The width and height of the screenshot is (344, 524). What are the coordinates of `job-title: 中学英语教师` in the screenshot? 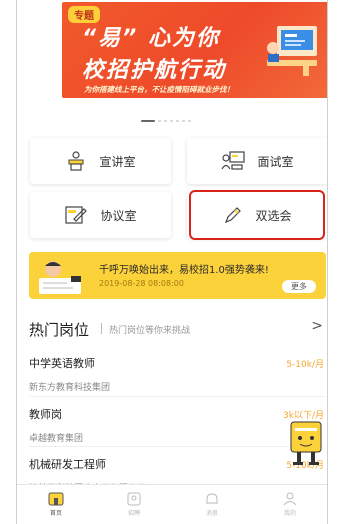 It's located at (62, 363).